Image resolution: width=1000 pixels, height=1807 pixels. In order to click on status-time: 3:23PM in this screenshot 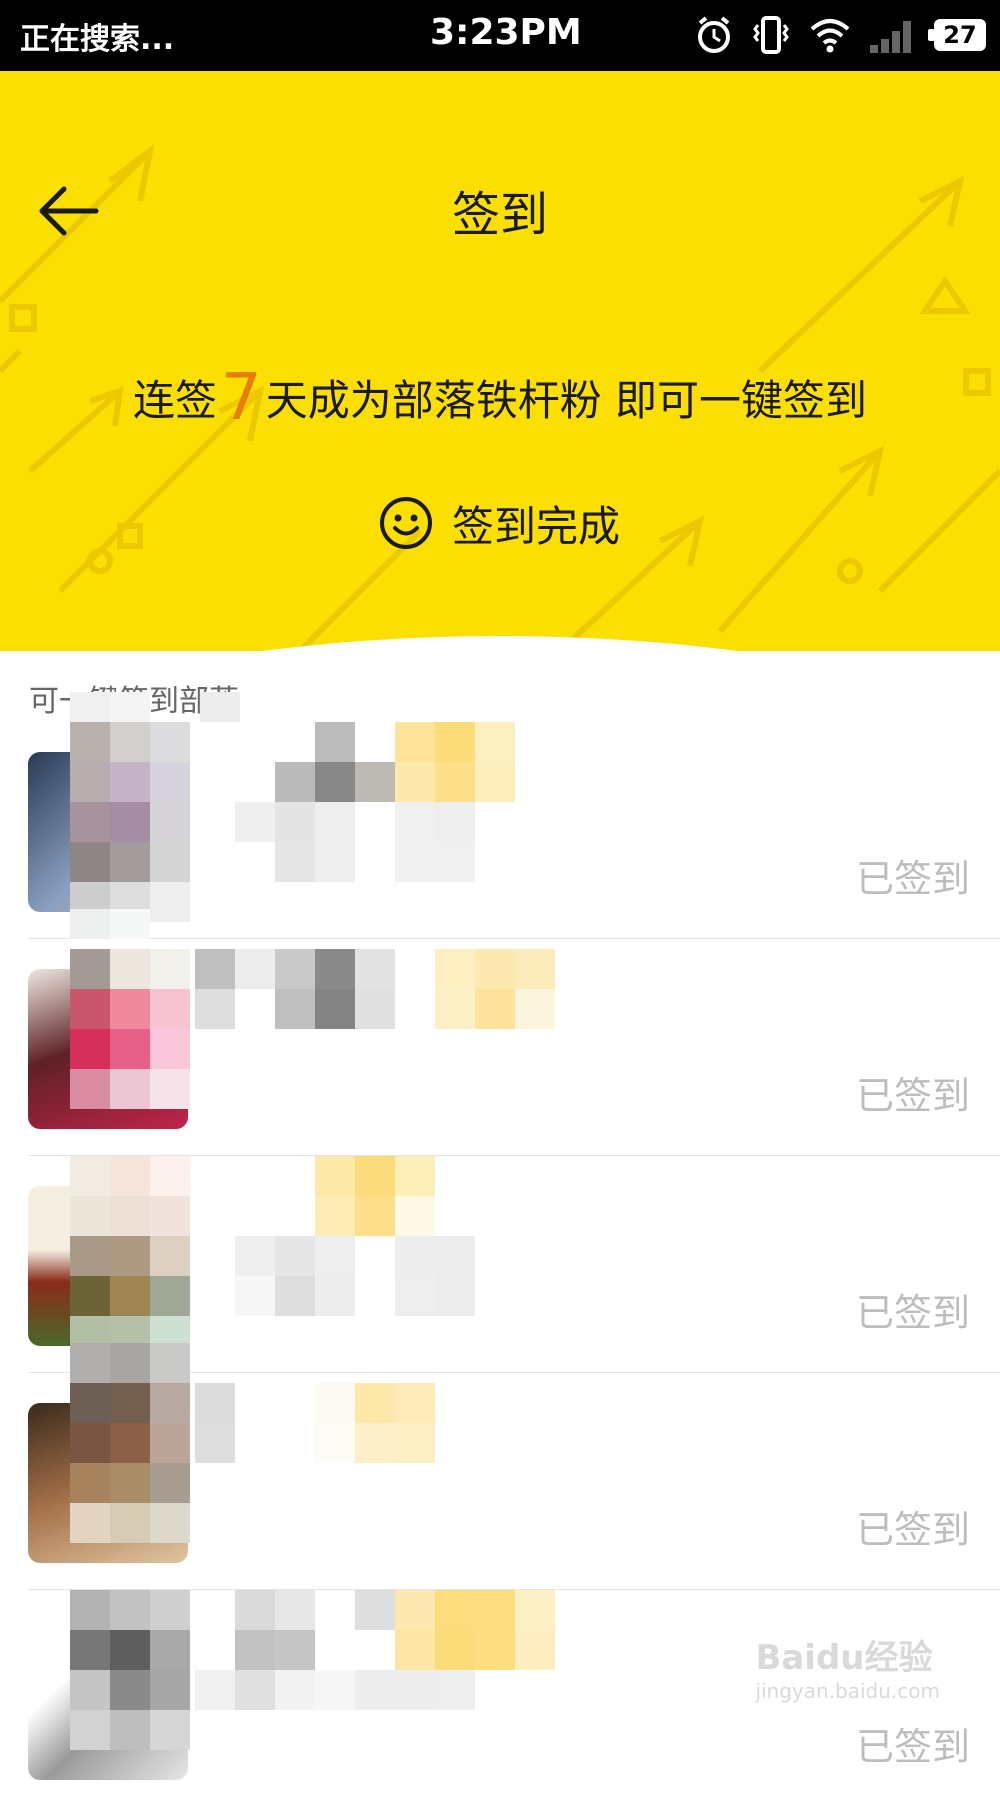, I will do `click(506, 32)`.